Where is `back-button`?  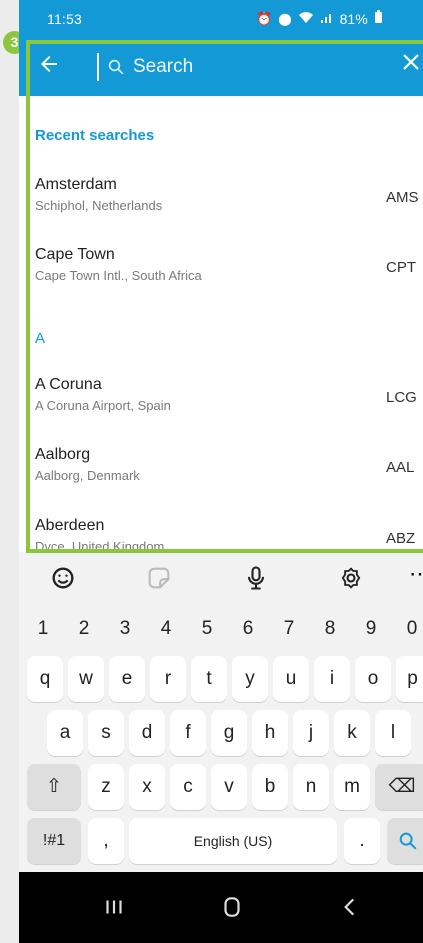 back-button is located at coordinates (51, 66).